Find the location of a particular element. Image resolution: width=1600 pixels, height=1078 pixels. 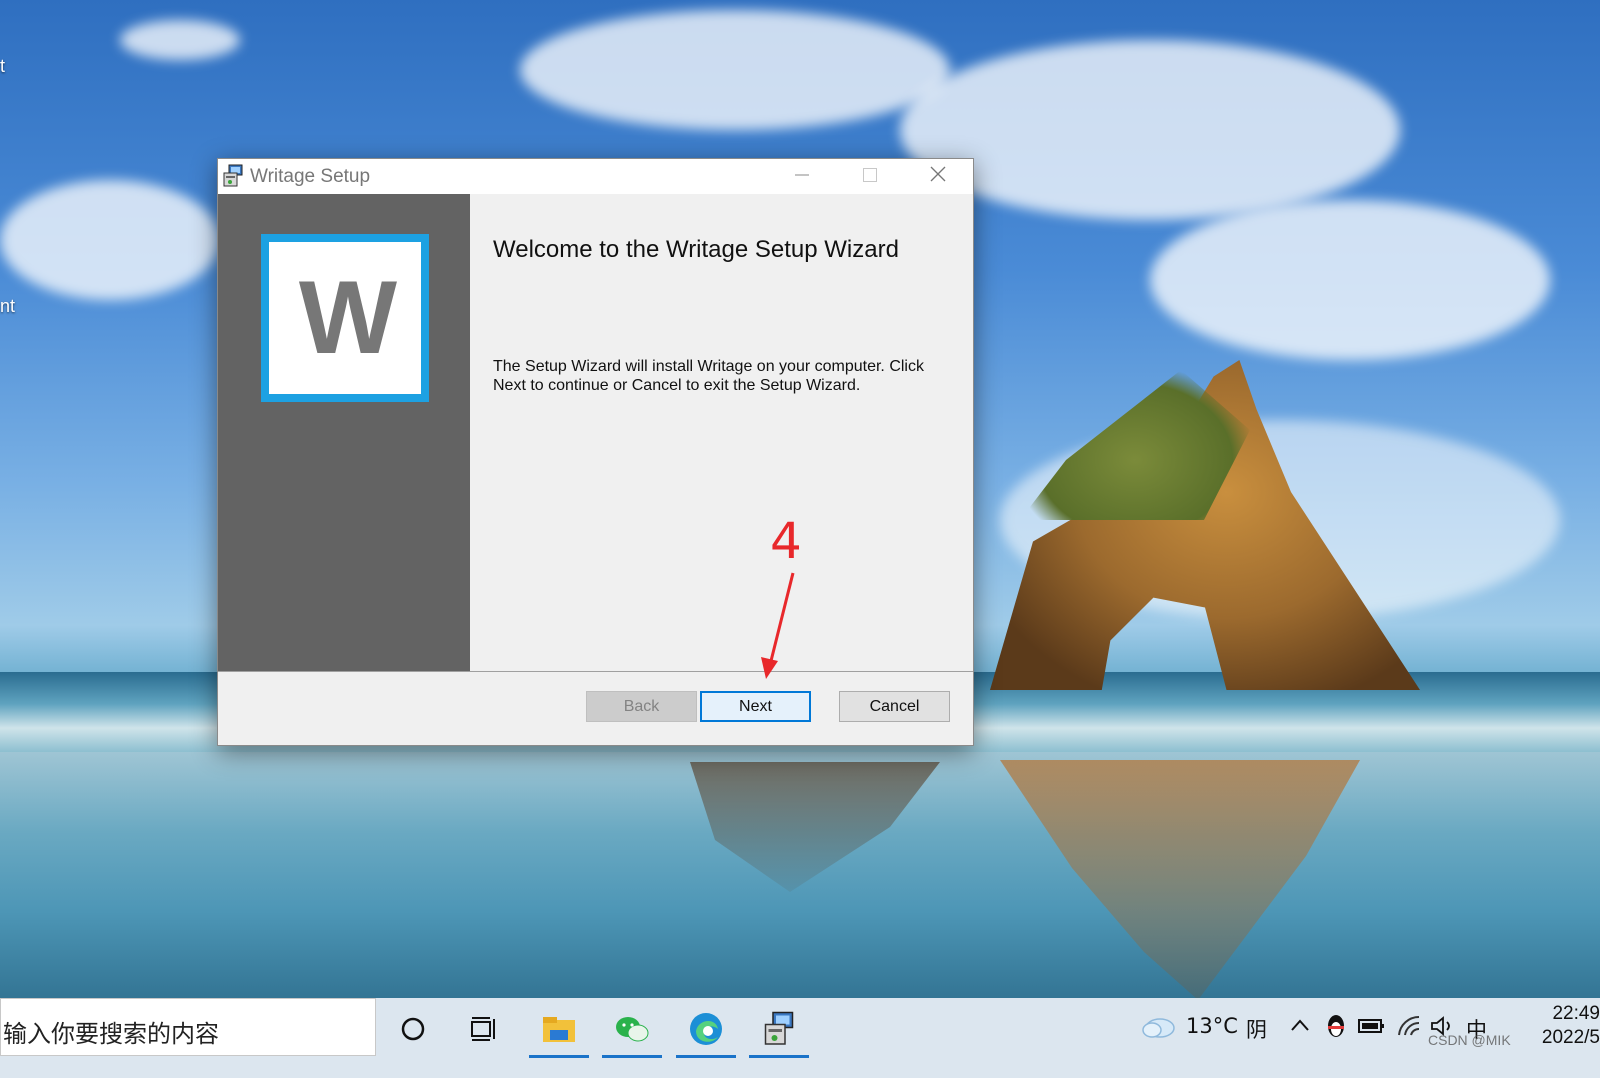

title-bar: Writage Setup is located at coordinates (595, 176).